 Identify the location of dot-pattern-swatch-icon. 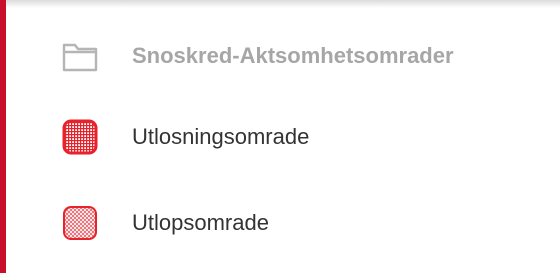
(80, 223).